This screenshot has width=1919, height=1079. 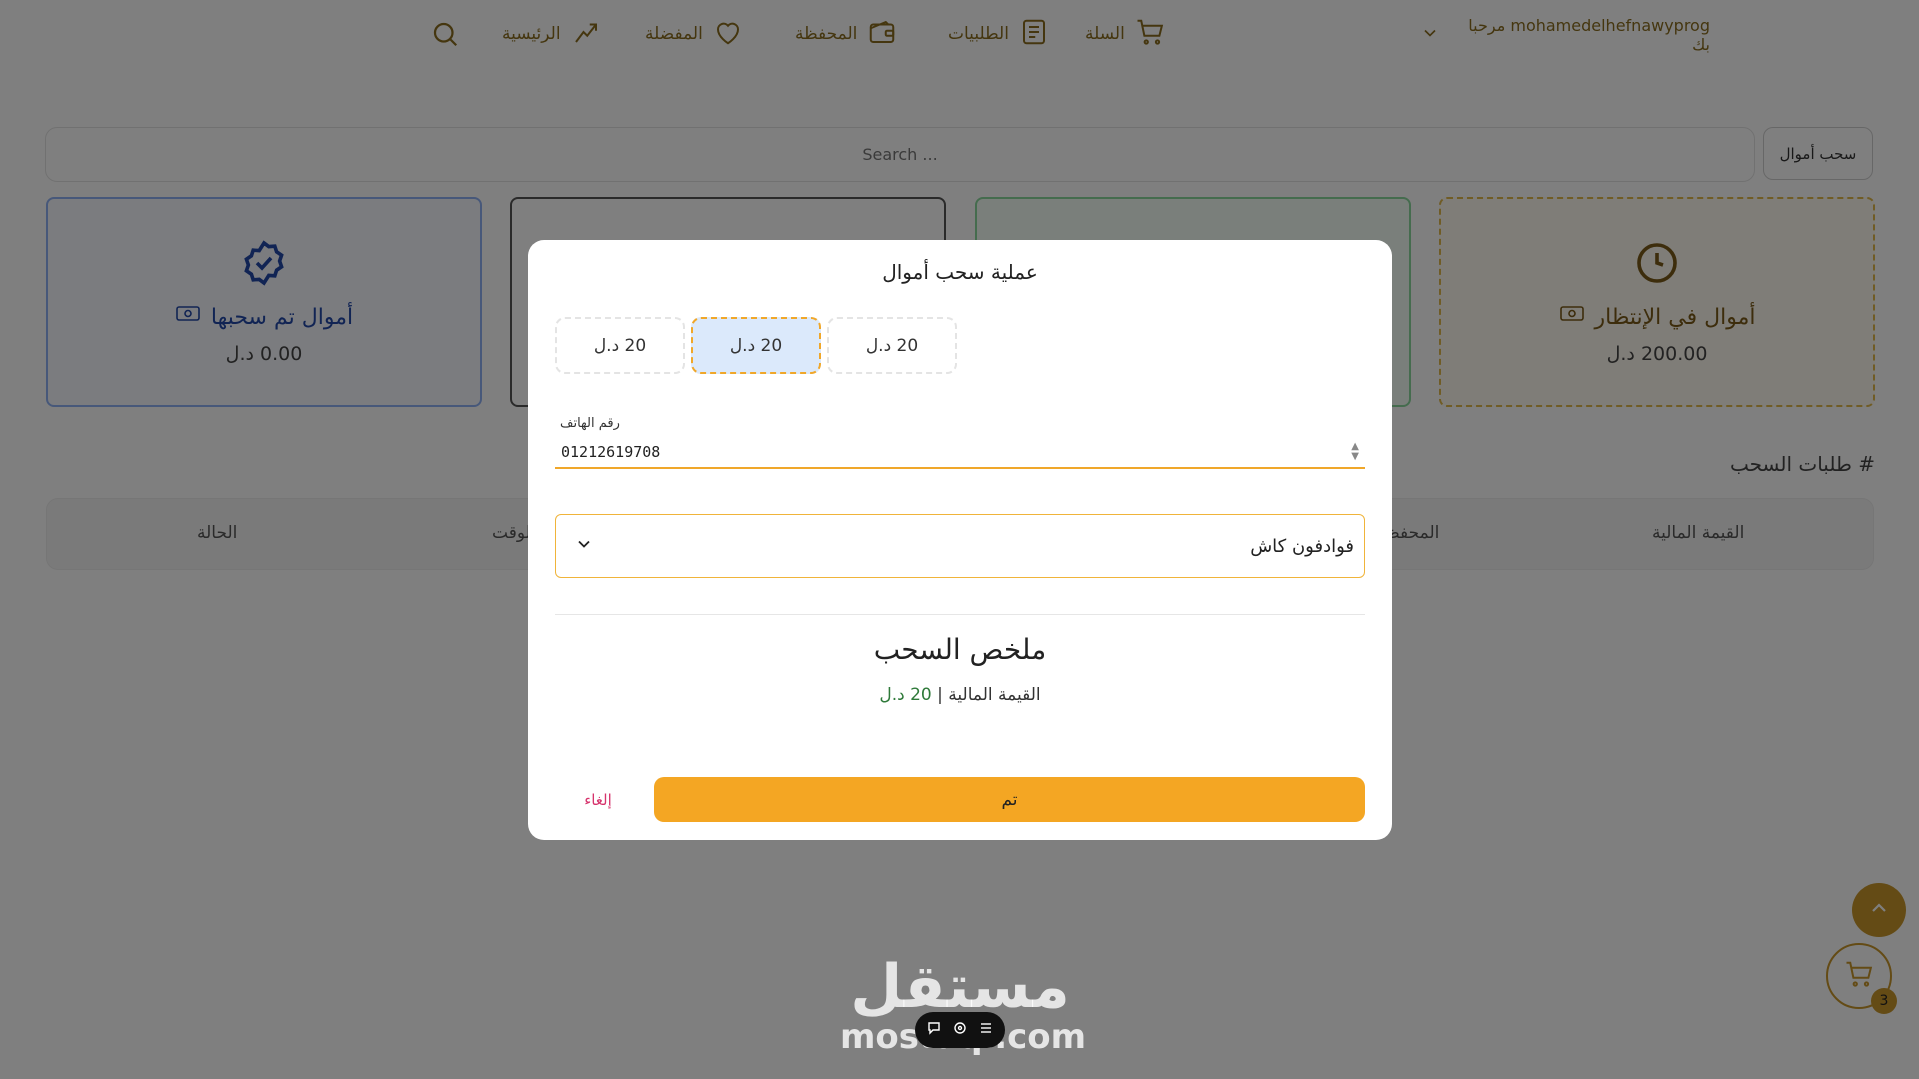 I want to click on list-icon, so click(x=986, y=1030).